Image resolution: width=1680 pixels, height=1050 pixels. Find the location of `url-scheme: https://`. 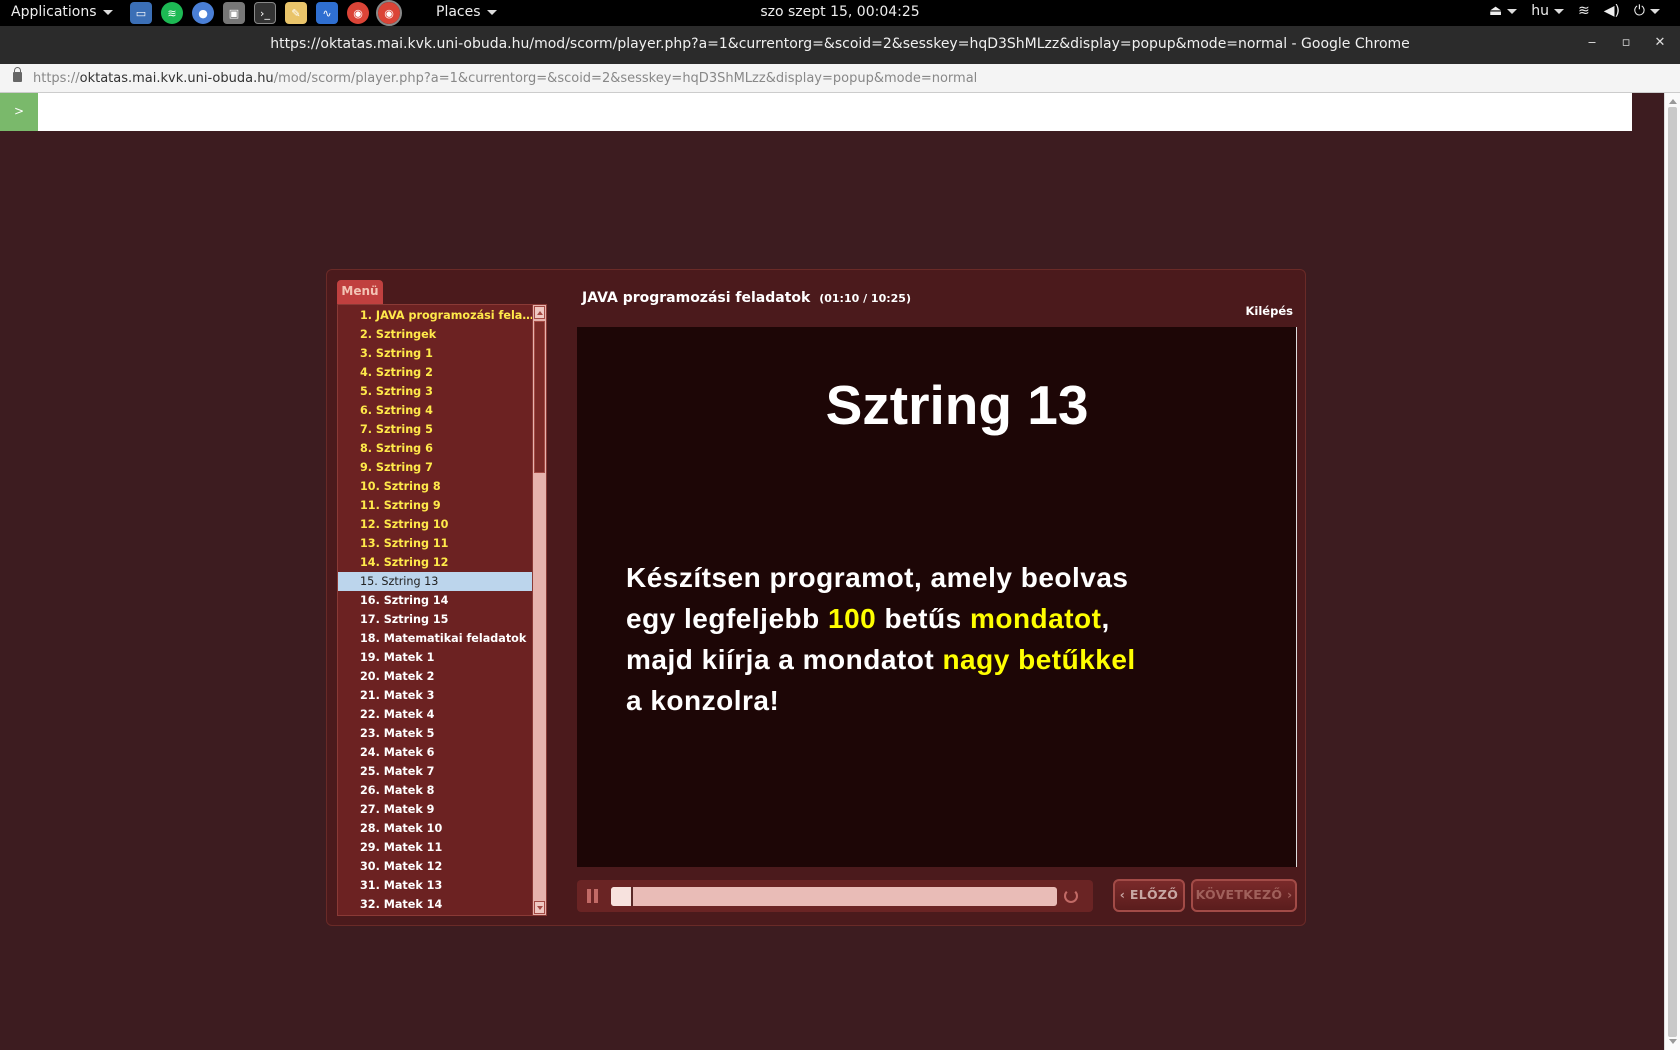

url-scheme: https:// is located at coordinates (56, 78).